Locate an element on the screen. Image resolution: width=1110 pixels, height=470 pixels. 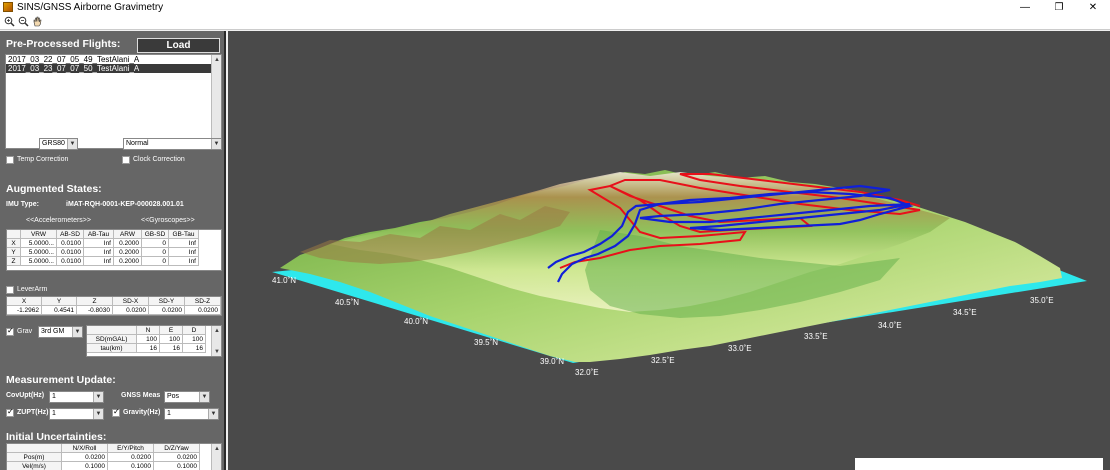
table-row: Z 5.0000... 0.0100 Inf 0.2000 0 Inf is located at coordinates (114, 261).